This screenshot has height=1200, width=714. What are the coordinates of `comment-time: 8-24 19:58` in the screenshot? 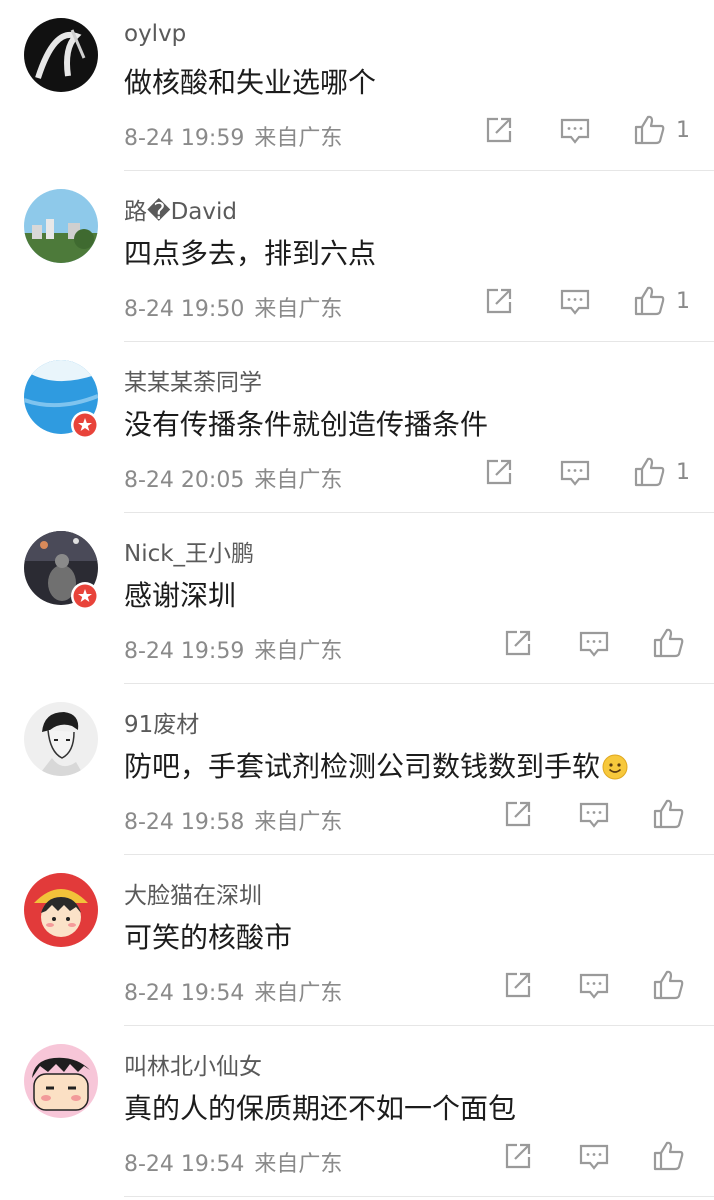 It's located at (184, 822).